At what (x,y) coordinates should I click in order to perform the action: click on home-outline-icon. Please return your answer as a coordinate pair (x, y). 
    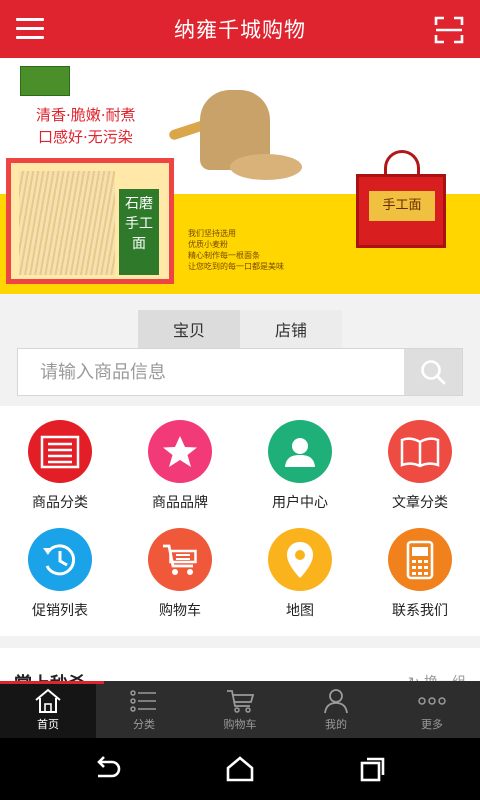
    Looking at the image, I should click on (240, 769).